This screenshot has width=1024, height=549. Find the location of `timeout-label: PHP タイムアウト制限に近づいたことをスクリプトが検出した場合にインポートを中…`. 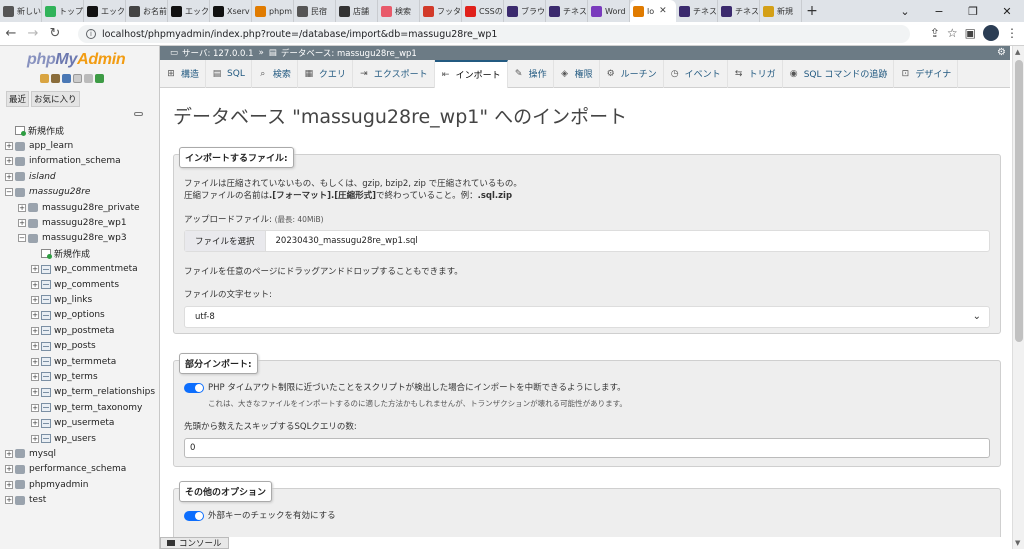

timeout-label: PHP タイムアウト制限に近づいたことをスクリプトが検出した場合にインポートを中… is located at coordinates (417, 388).